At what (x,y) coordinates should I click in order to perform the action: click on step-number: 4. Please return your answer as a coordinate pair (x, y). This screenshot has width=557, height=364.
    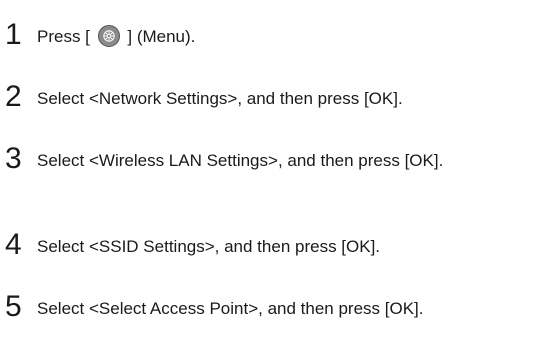
    Looking at the image, I should click on (13, 244).